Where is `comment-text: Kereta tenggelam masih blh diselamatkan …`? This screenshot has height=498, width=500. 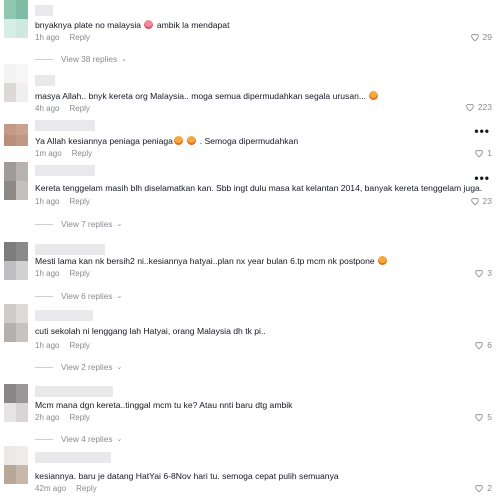 comment-text: Kereta tenggelam masih blh diselamatkan … is located at coordinates (259, 188).